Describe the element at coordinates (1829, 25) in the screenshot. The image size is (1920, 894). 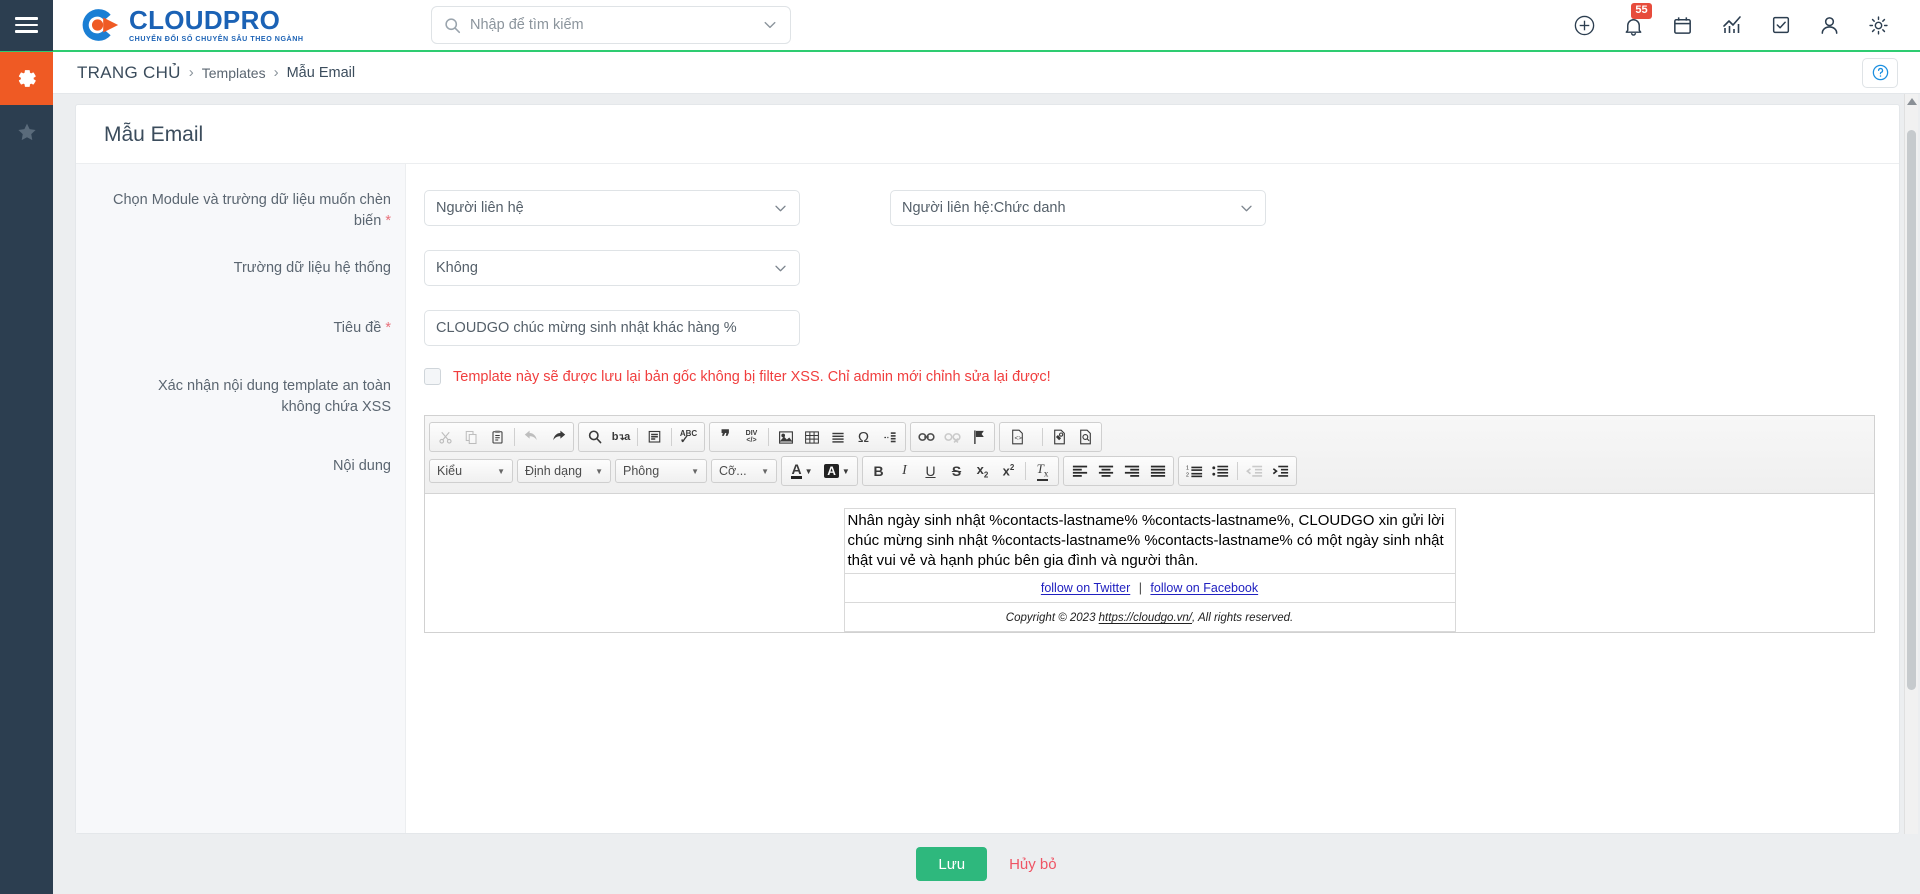
I see `user-icon` at that location.